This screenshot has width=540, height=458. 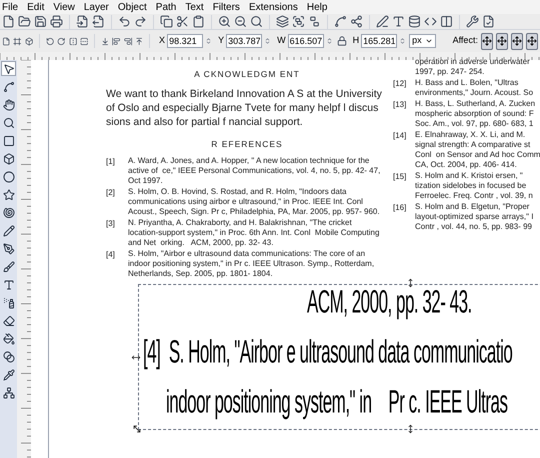 What do you see at coordinates (246, 201) in the screenshot?
I see `reference-line: communications using airbor e ultrasound," in Proc. IEEE Int. Conl` at bounding box center [246, 201].